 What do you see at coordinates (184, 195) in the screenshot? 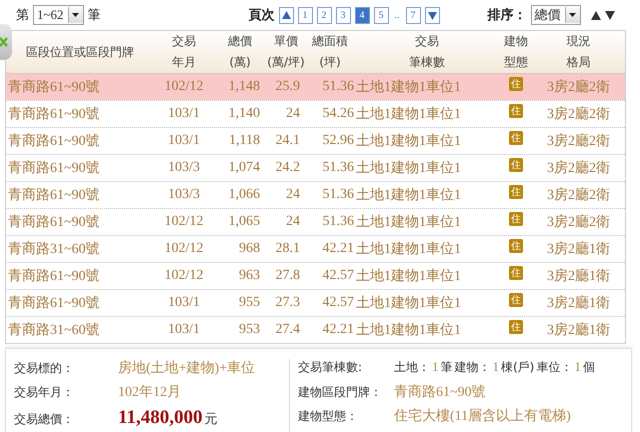
I see `table-cell-text: 103/3` at bounding box center [184, 195].